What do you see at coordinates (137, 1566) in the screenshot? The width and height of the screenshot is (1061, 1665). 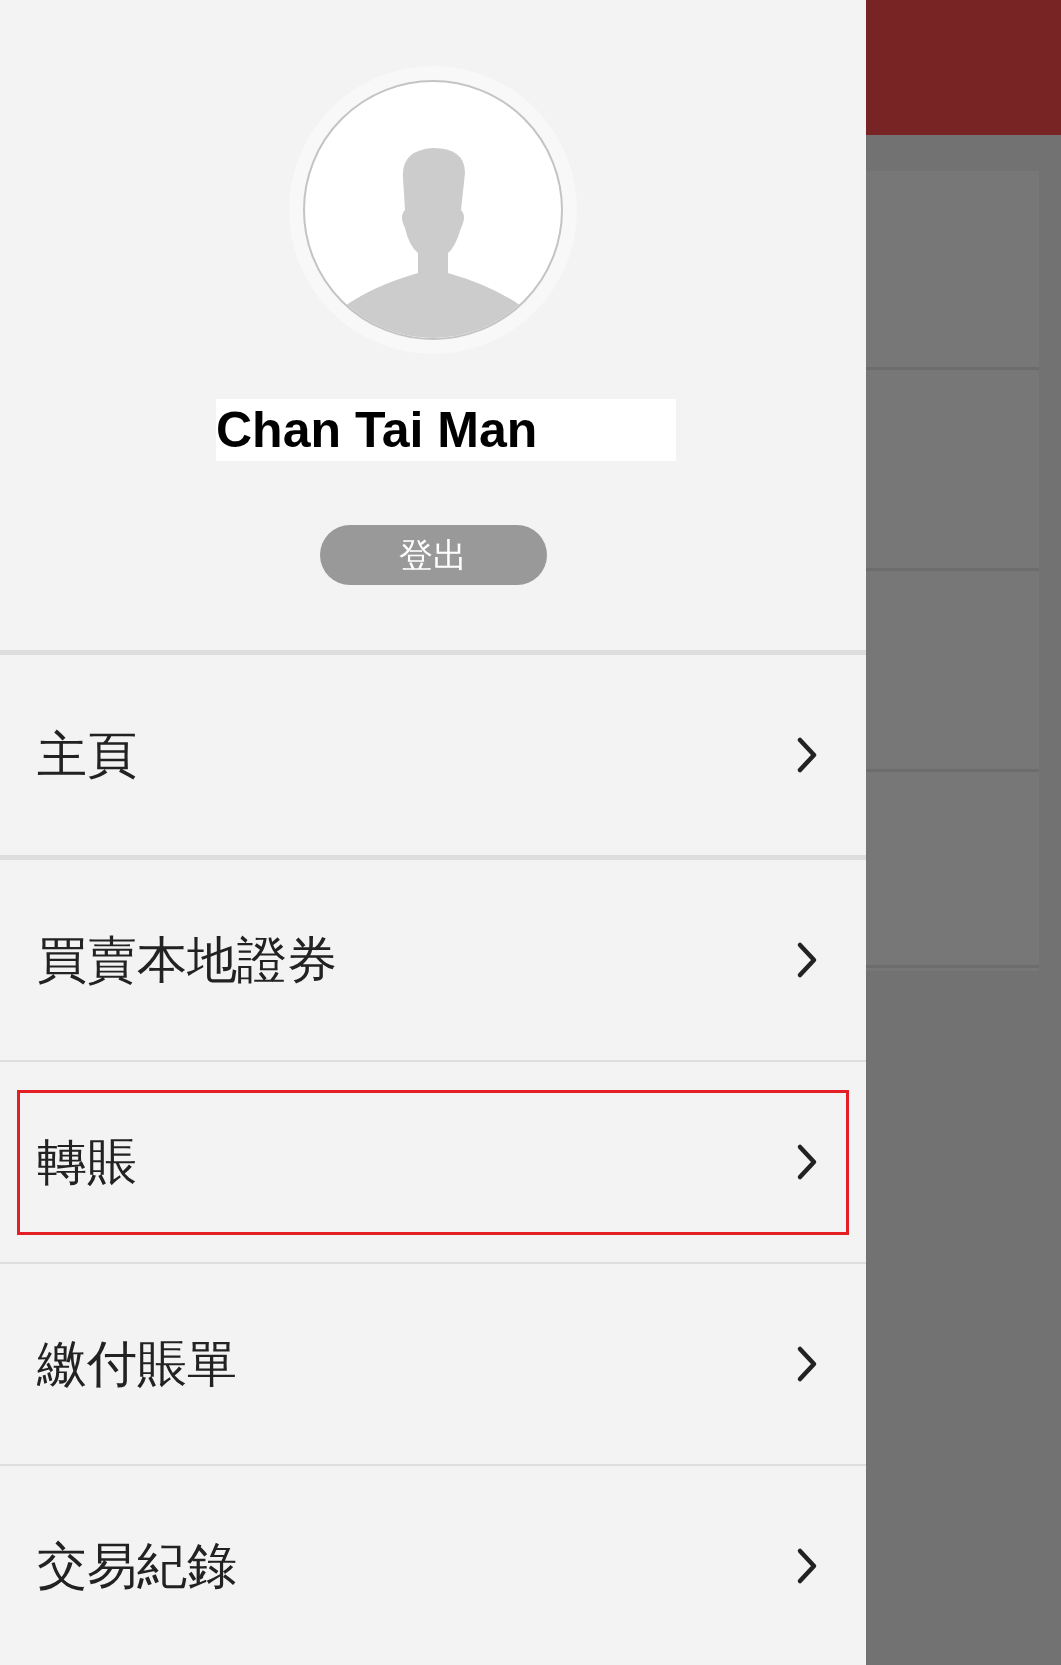 I see `menu-label: 交易紀錄` at bounding box center [137, 1566].